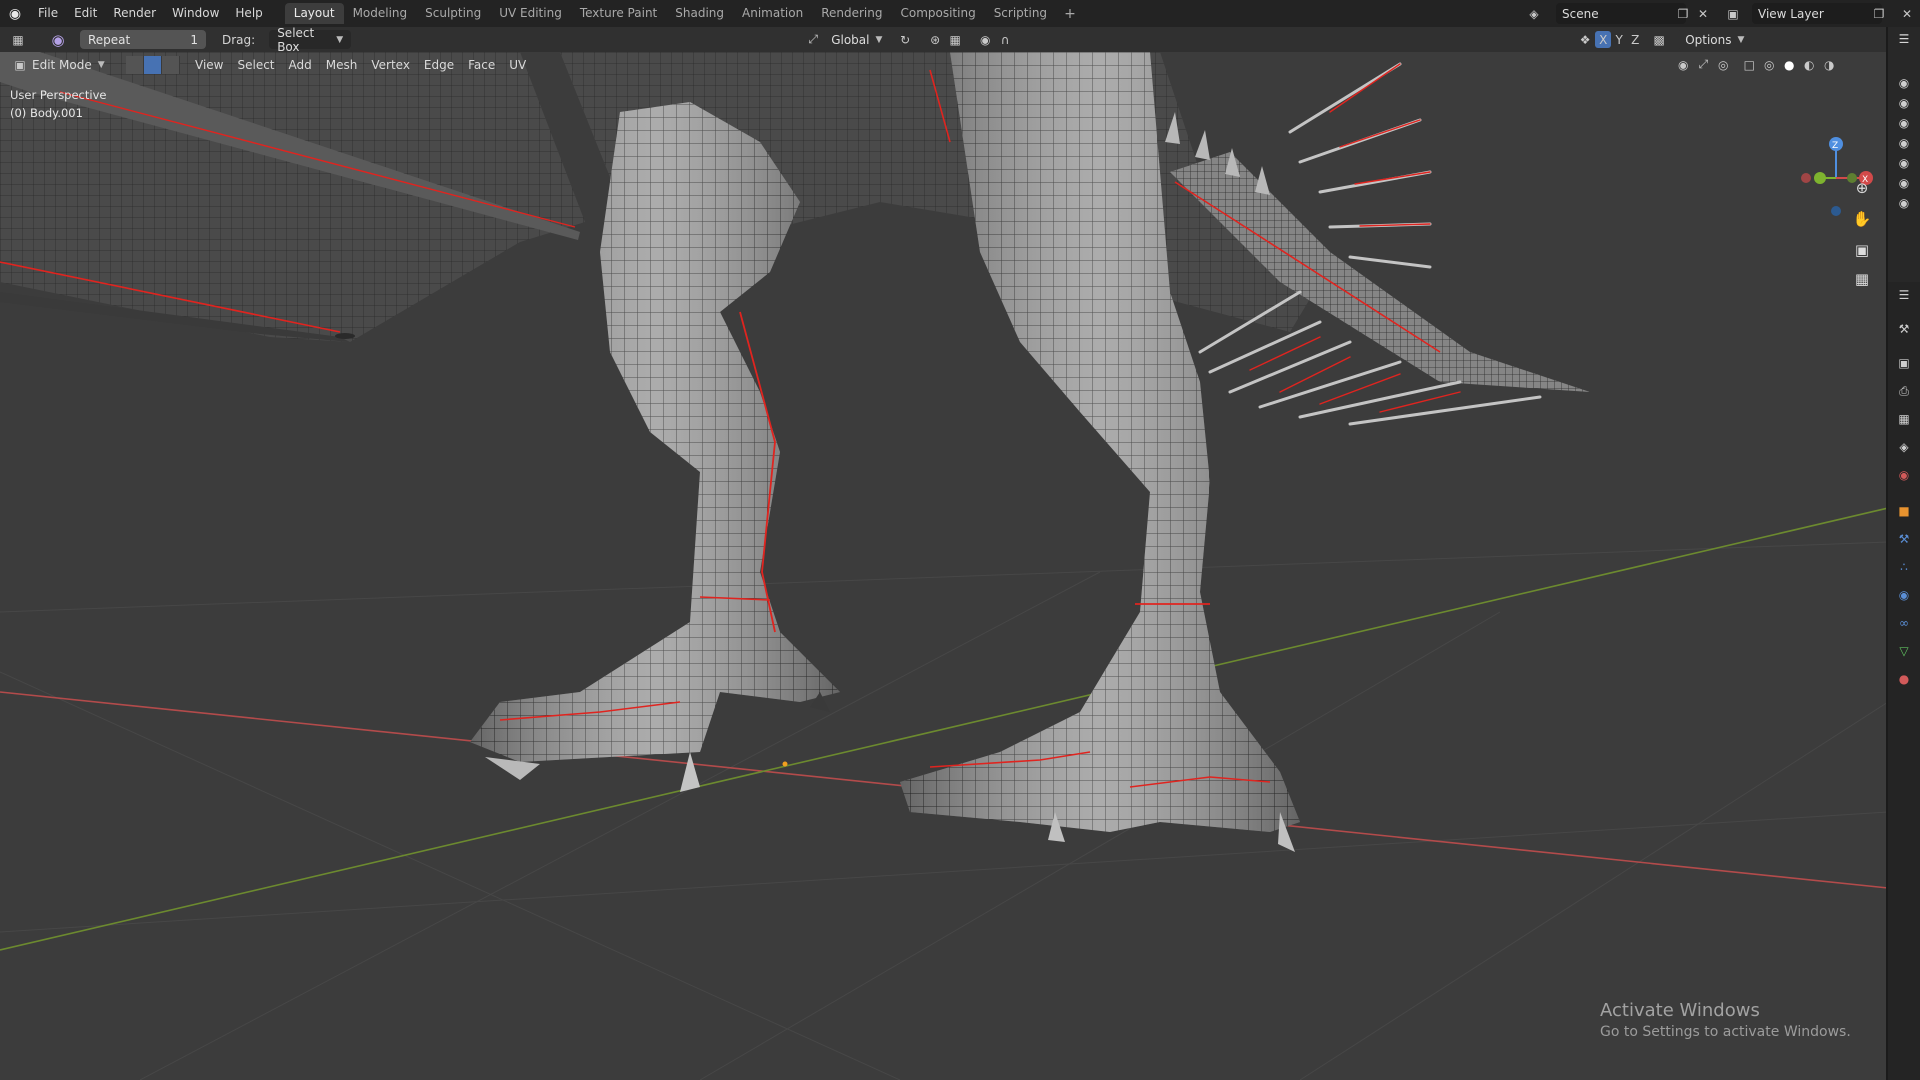 This screenshot has height=1080, width=1920. Describe the element at coordinates (1683, 65) in the screenshot. I see `visibility-icon: ◉` at that location.